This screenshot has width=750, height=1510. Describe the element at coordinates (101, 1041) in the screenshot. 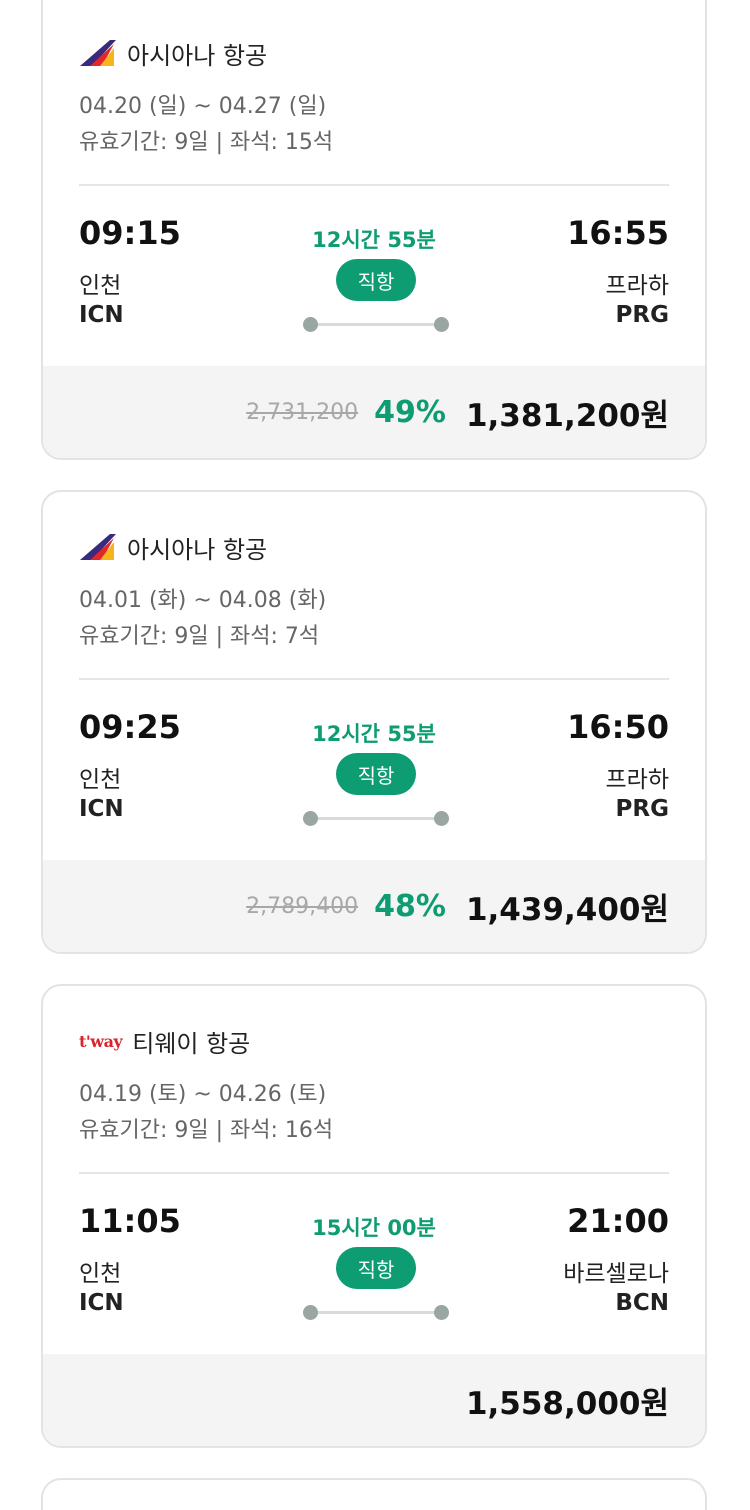

I see `tway-logo-icon: t'way` at that location.